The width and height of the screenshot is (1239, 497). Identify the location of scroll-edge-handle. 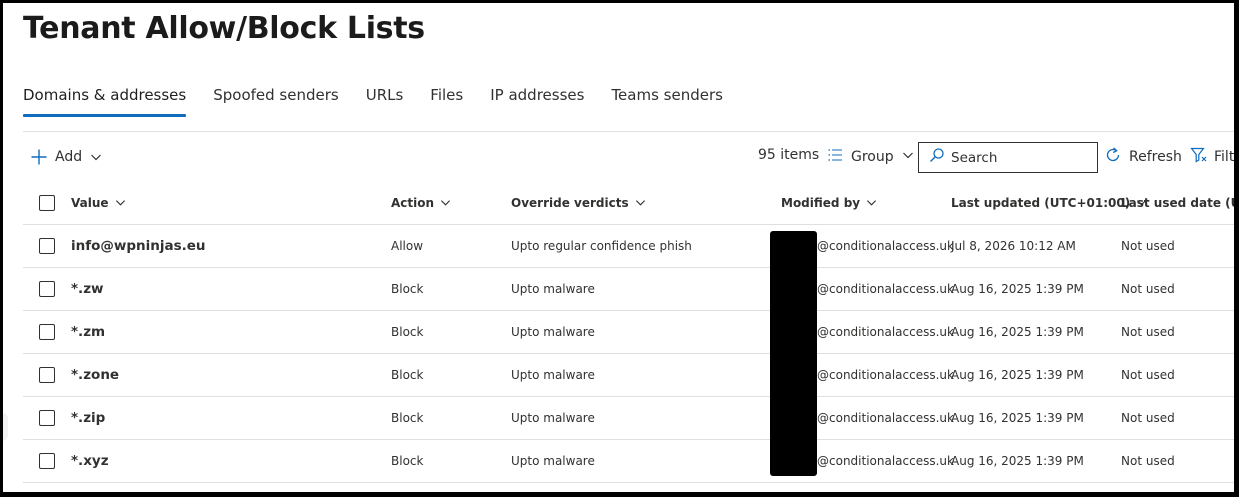
(5, 427).